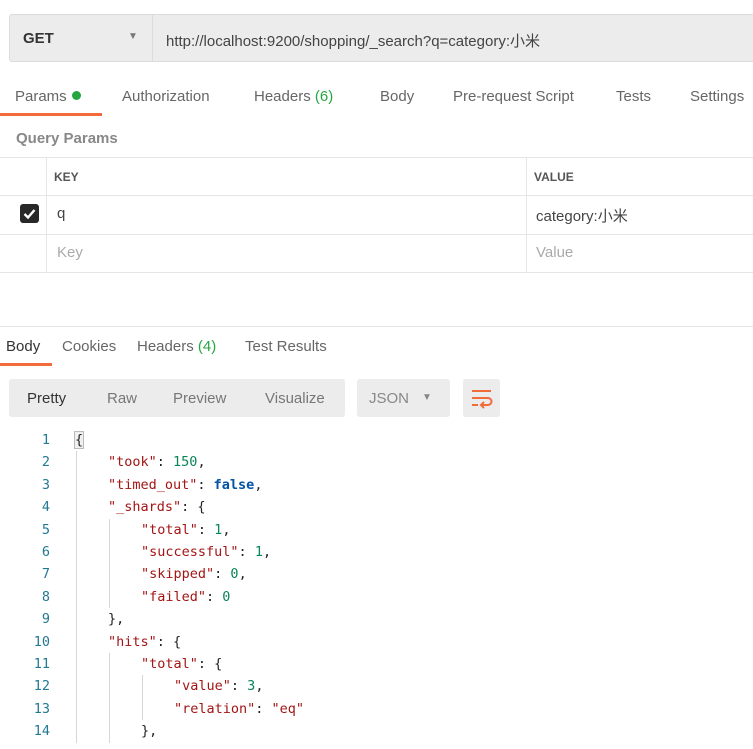 The height and width of the screenshot is (749, 753). Describe the element at coordinates (174, 596) in the screenshot. I see `code-token: "failed"` at that location.